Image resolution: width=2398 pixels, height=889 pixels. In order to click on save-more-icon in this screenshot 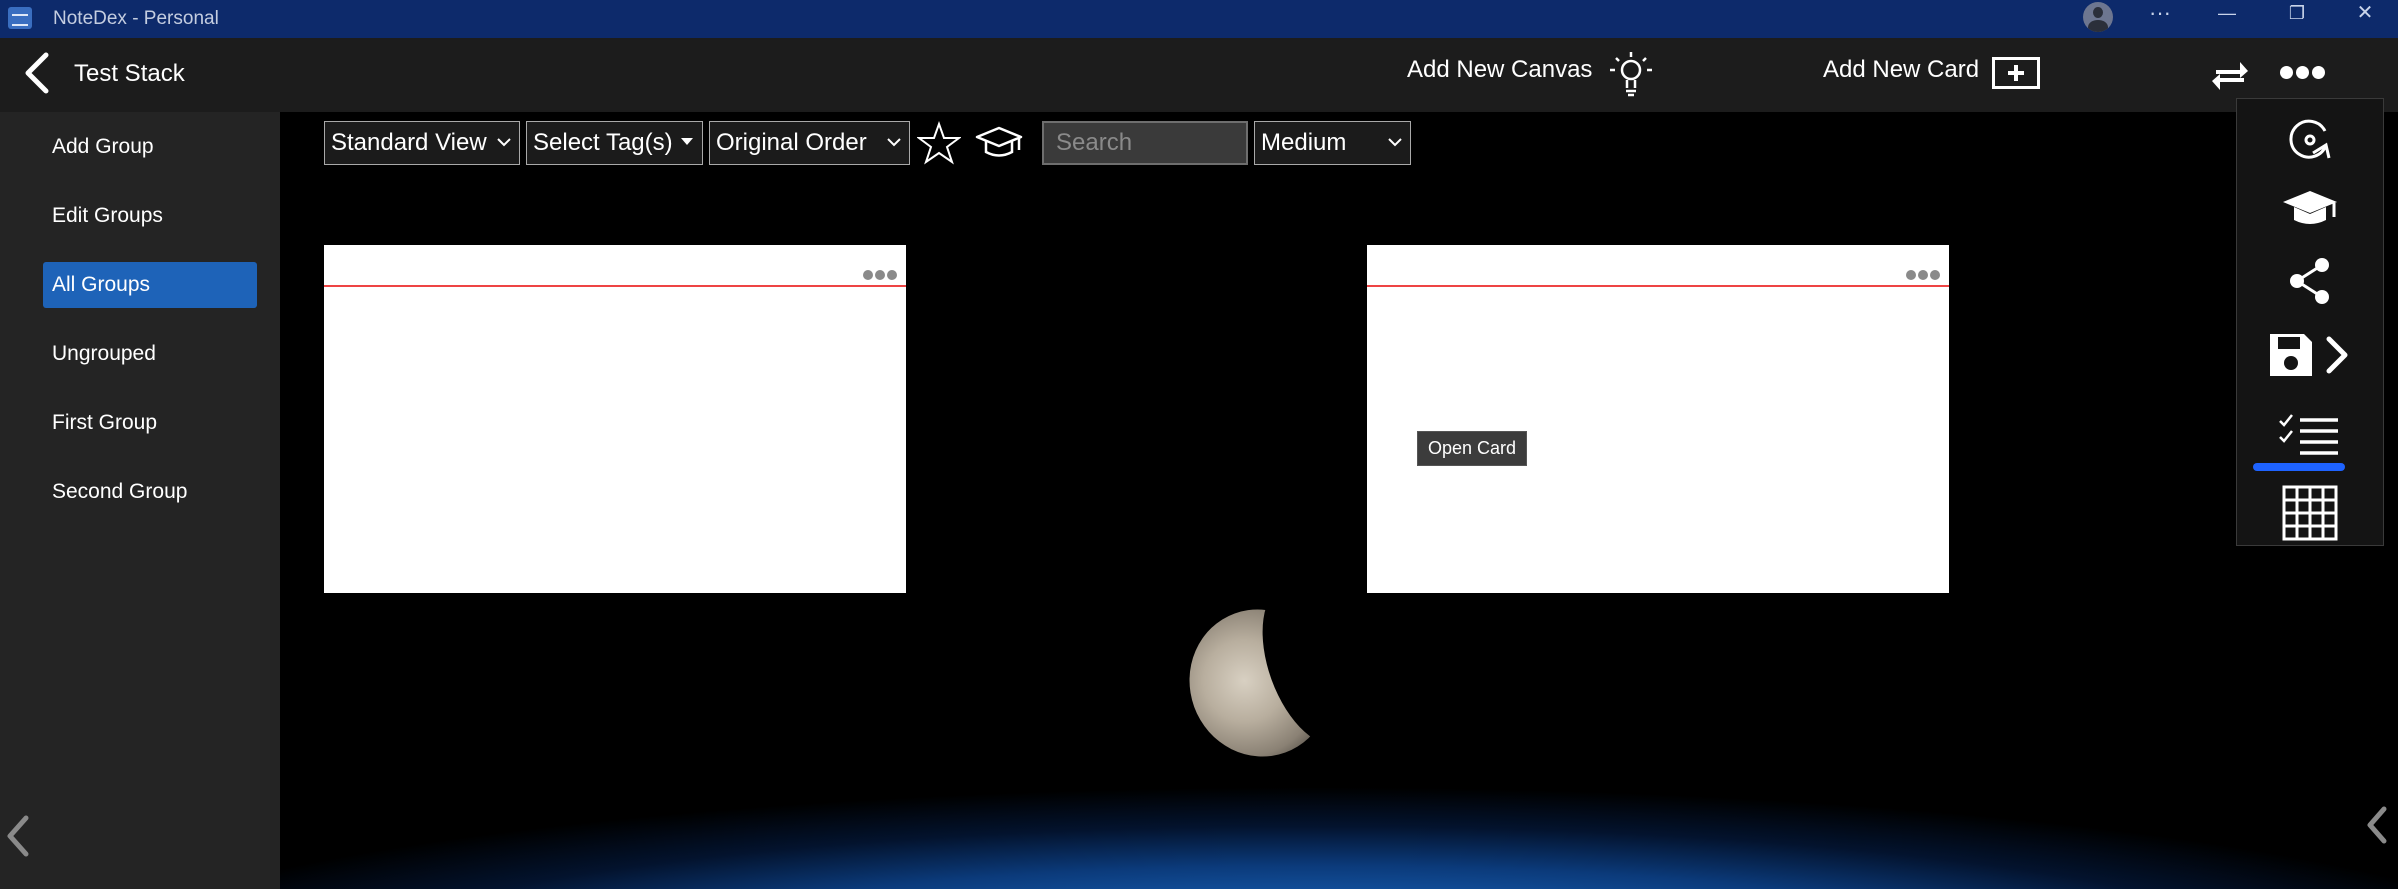, I will do `click(2309, 355)`.